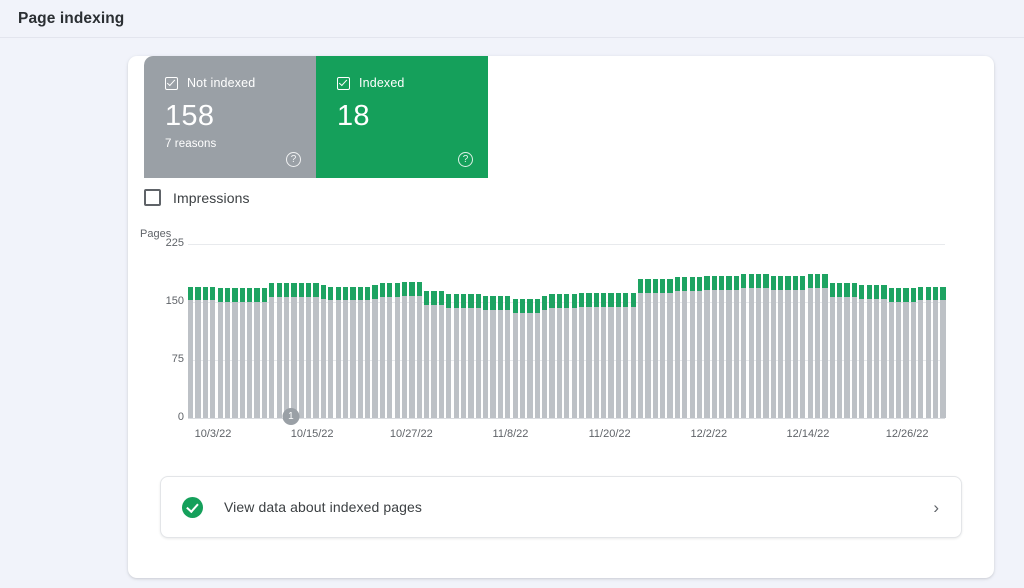 The image size is (1024, 588). I want to click on chevron-right-icon: ›, so click(939, 507).